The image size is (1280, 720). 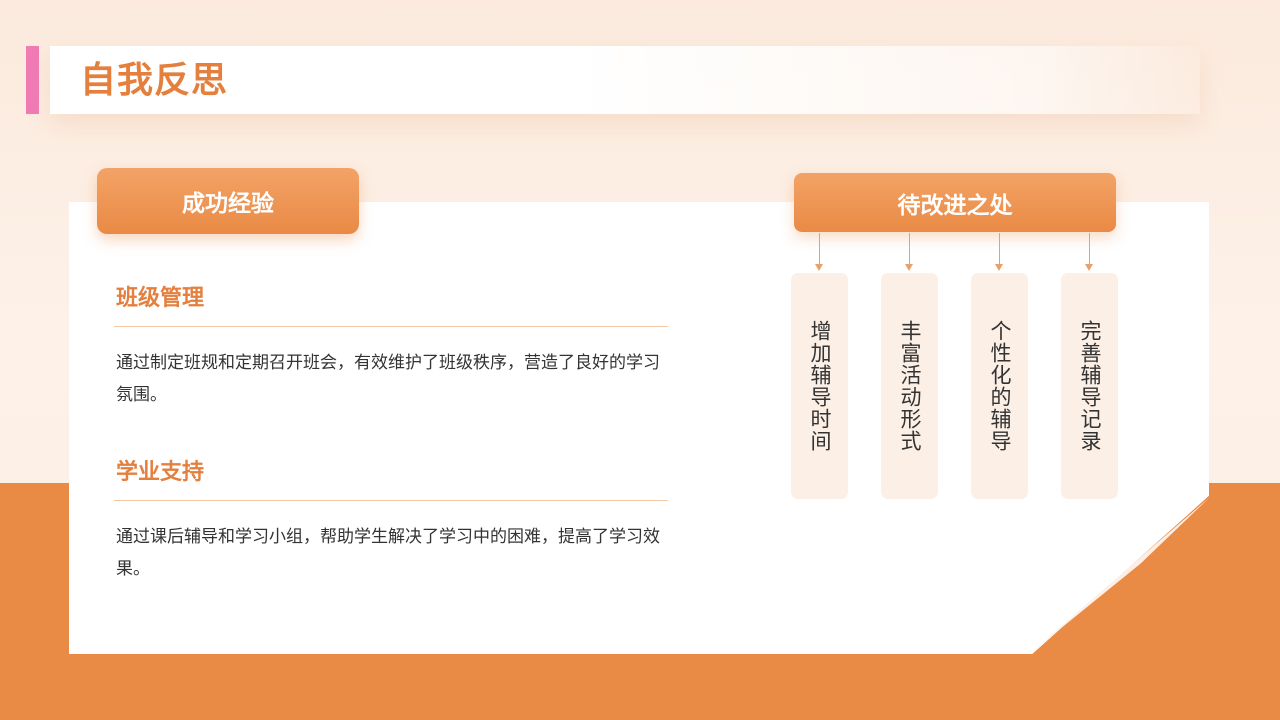 I want to click on success-experience-header: 成功经验, so click(x=228, y=201).